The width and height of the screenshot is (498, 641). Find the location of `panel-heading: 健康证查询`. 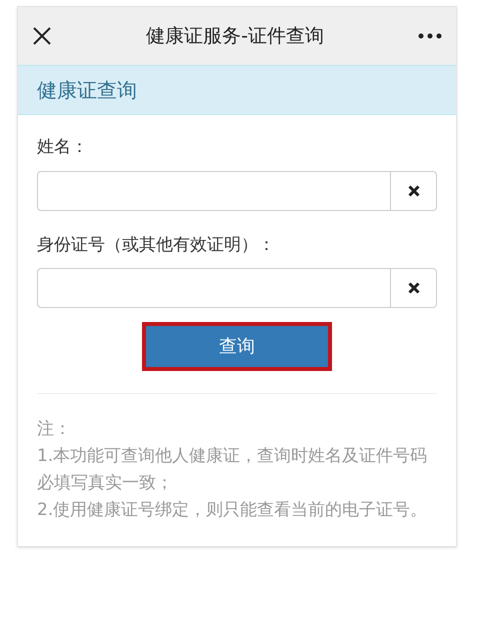

panel-heading: 健康证查询 is located at coordinates (87, 90).